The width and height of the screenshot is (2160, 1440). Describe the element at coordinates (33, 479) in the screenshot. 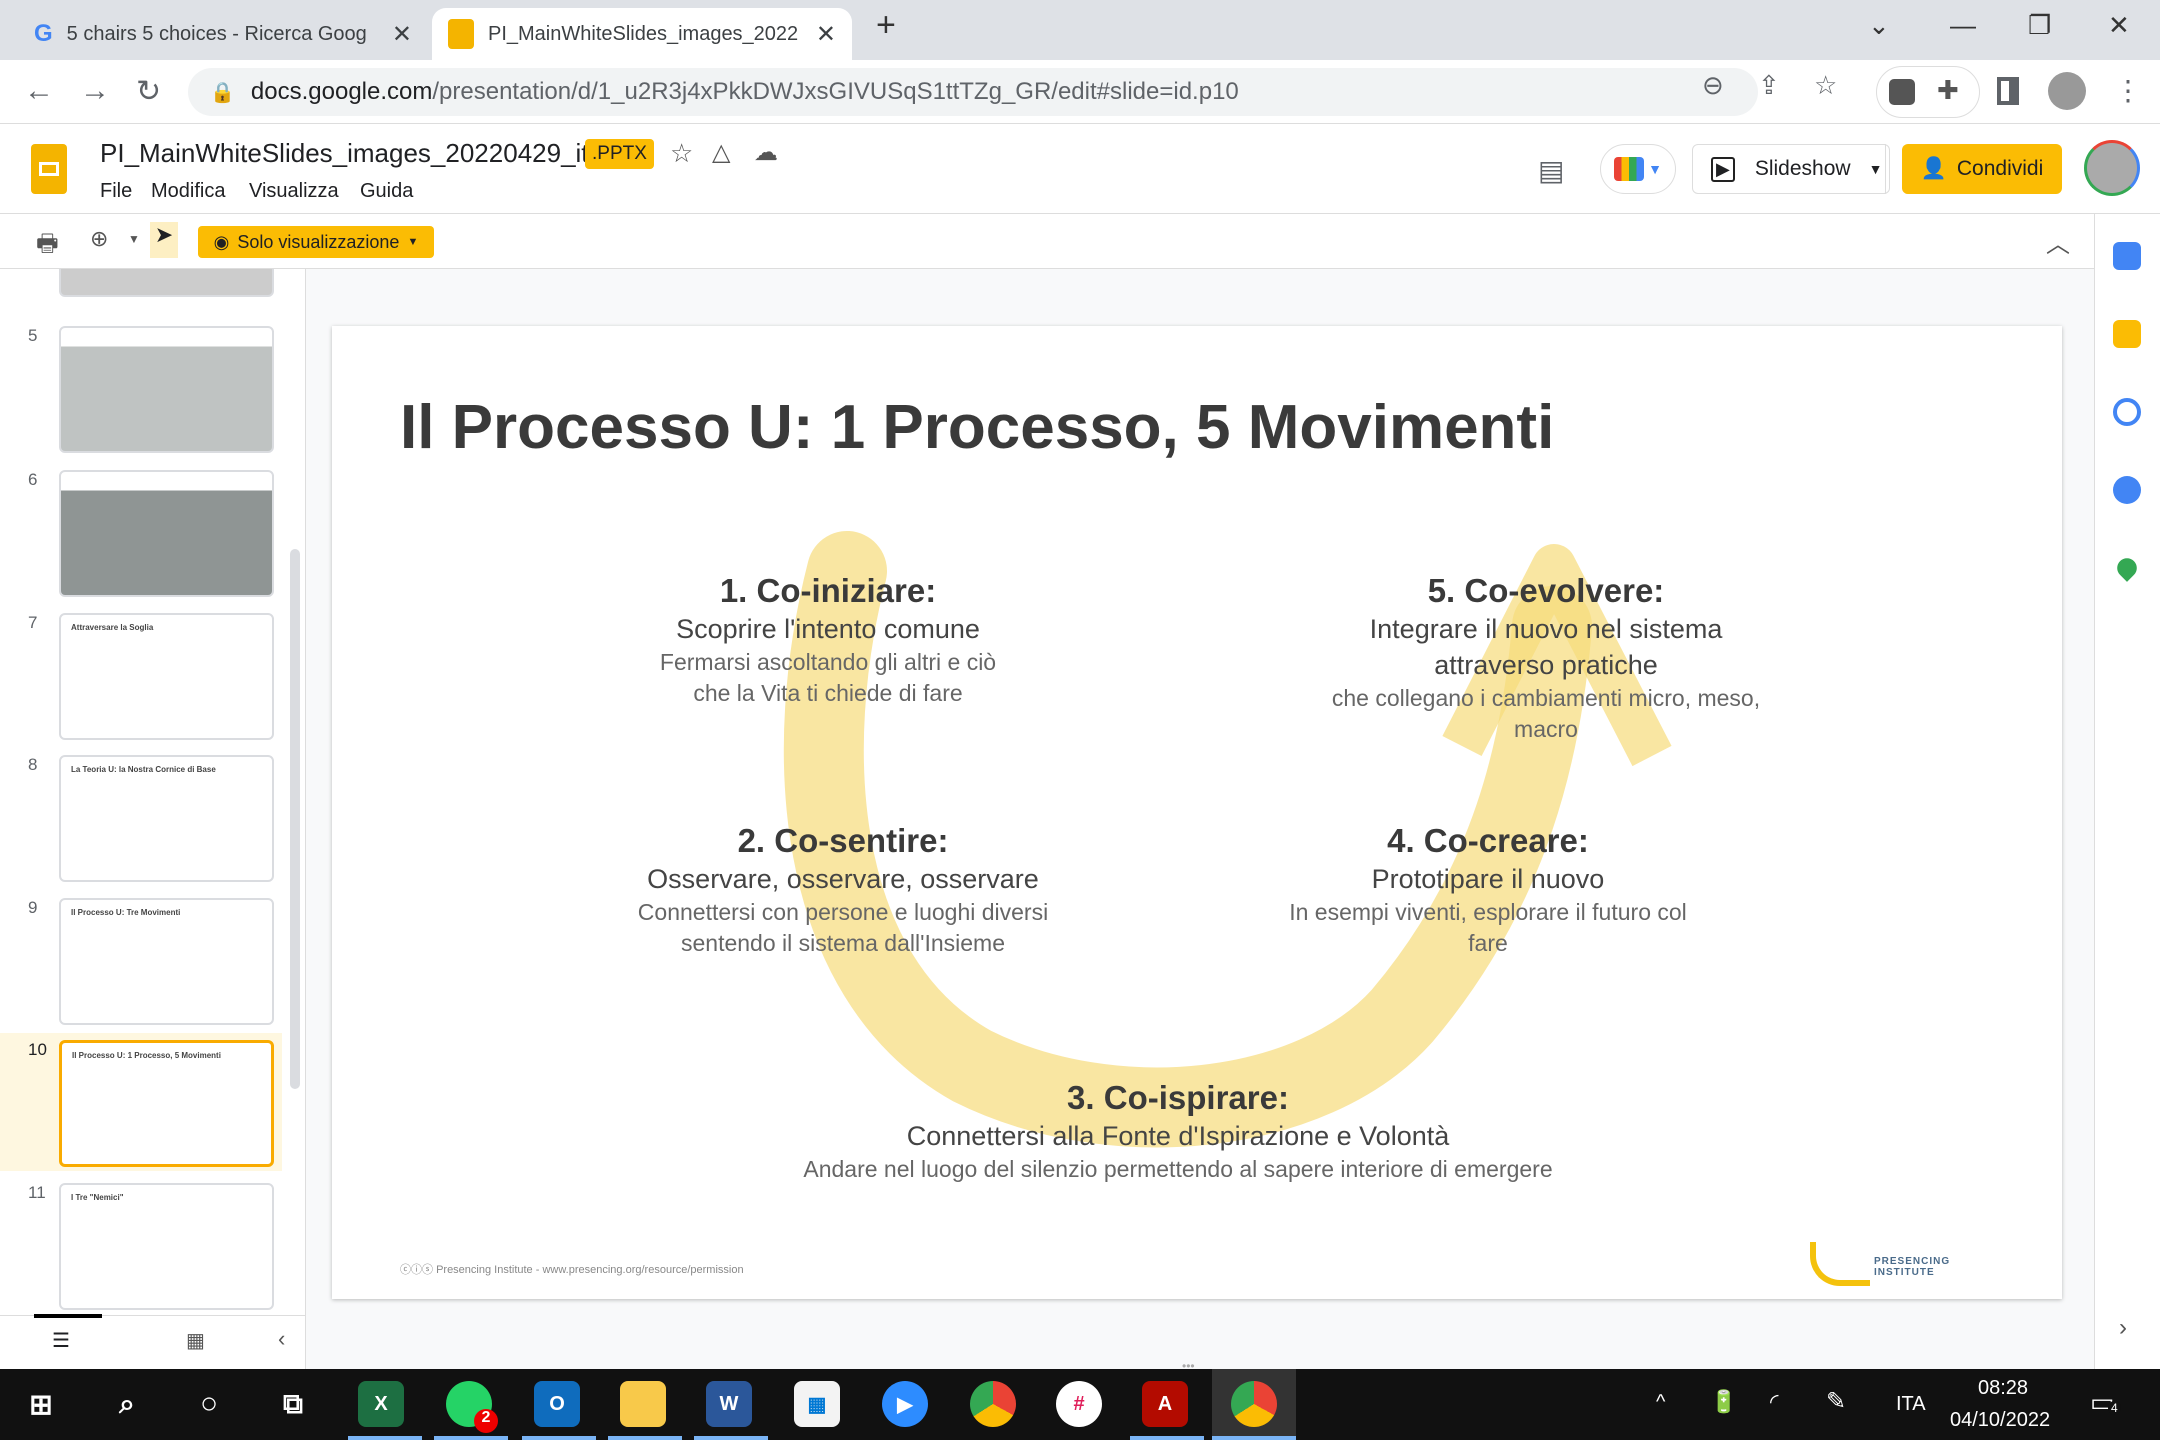

I see `slide-number: 6` at that location.